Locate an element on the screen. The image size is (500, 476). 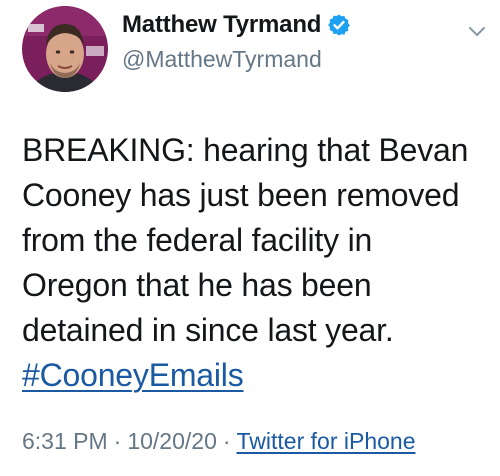
tweet-text-line: from the federal facility in is located at coordinates (197, 240).